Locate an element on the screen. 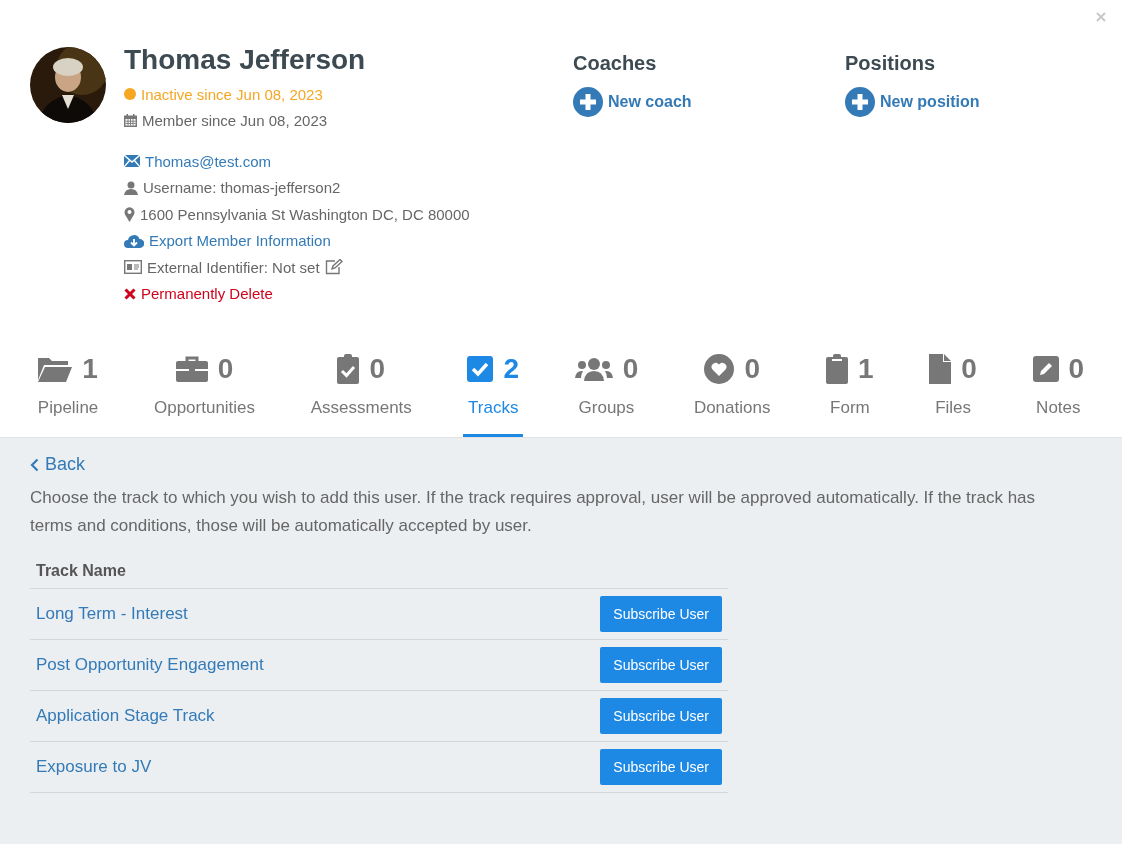 Image resolution: width=1122 pixels, height=844 pixels. track-link: Exposure to JV is located at coordinates (94, 766).